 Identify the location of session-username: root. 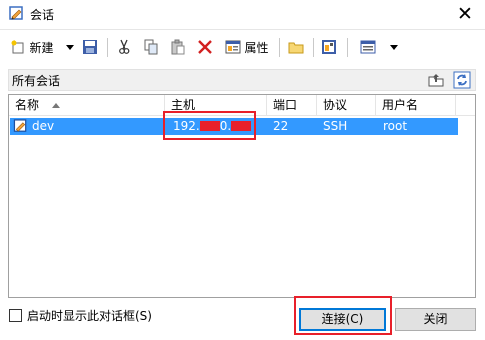
(395, 126).